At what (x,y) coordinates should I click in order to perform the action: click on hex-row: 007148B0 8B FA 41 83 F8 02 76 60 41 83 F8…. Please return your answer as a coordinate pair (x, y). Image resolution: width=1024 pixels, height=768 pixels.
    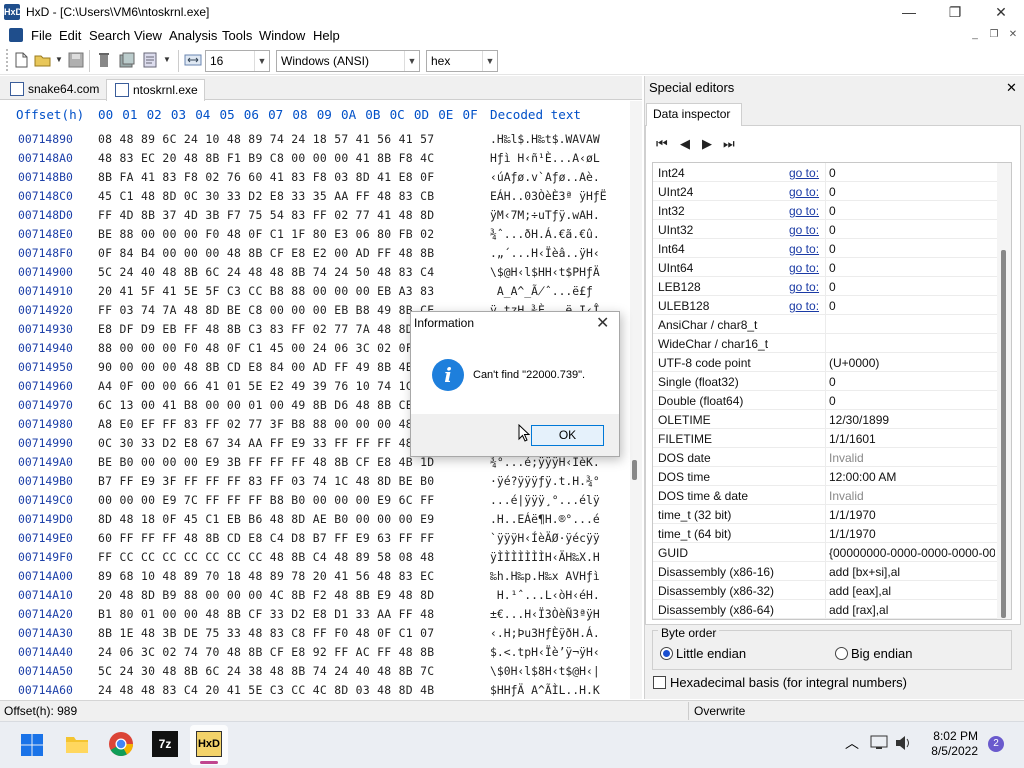
    Looking at the image, I should click on (315, 179).